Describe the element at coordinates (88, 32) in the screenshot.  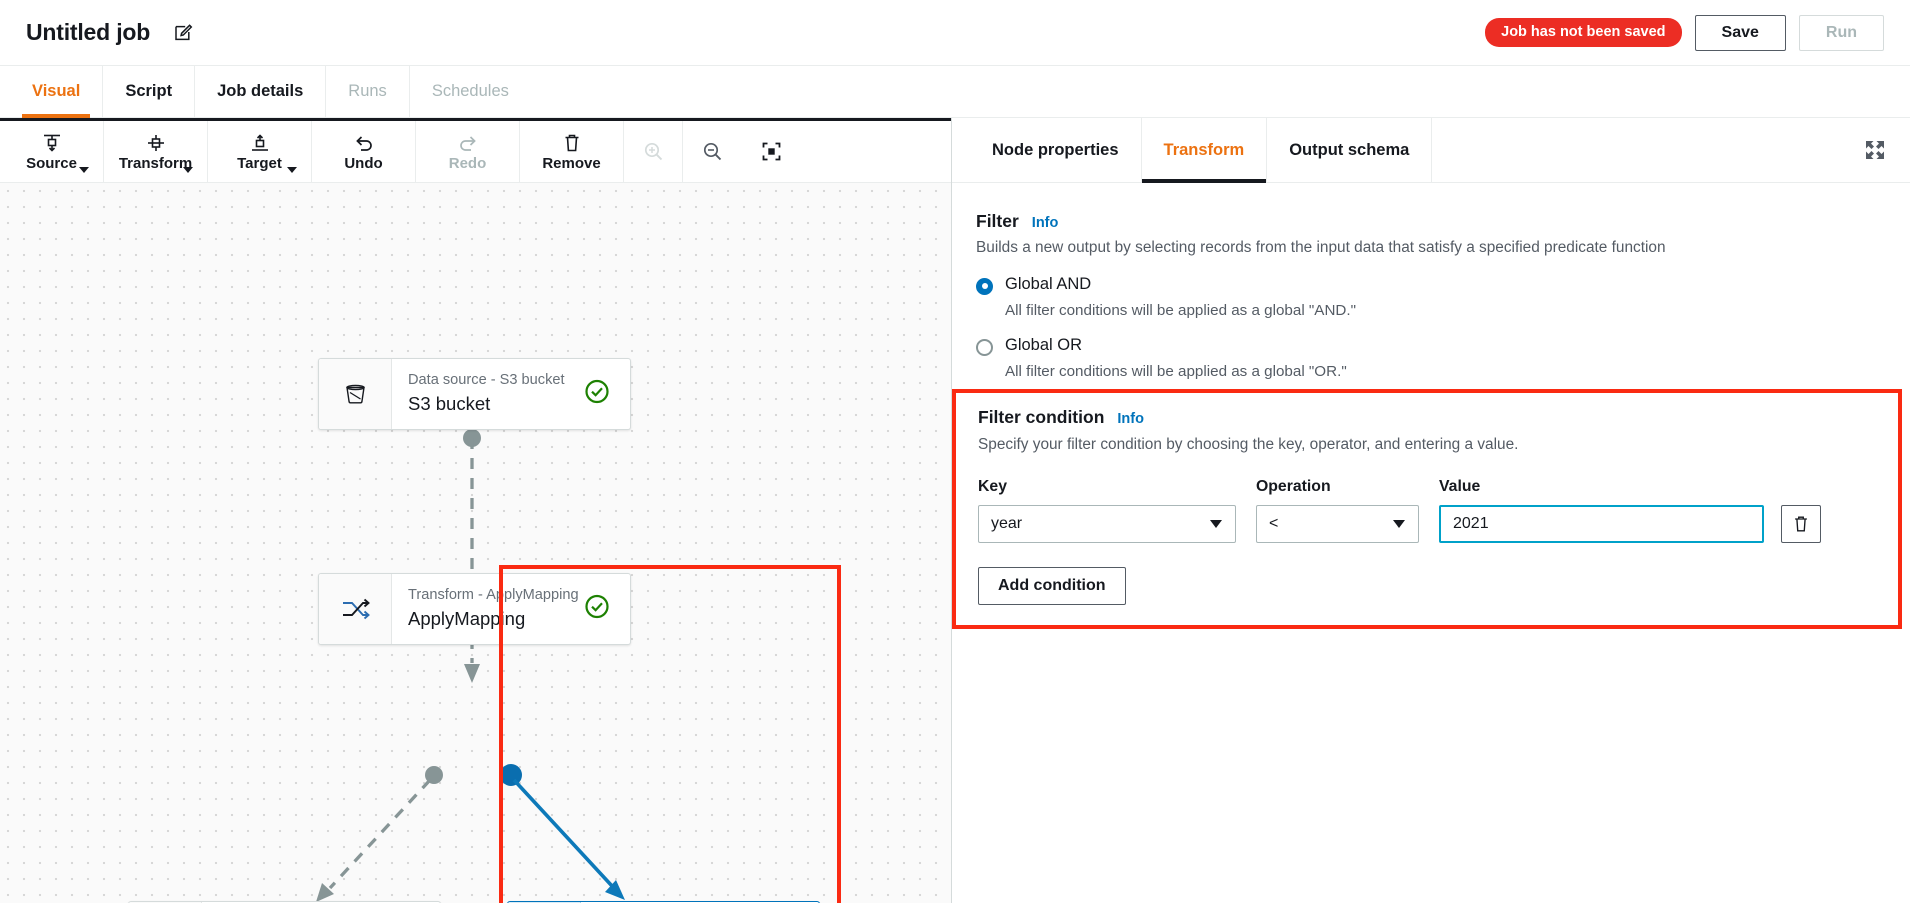
I see `page-title: Untitled job` at that location.